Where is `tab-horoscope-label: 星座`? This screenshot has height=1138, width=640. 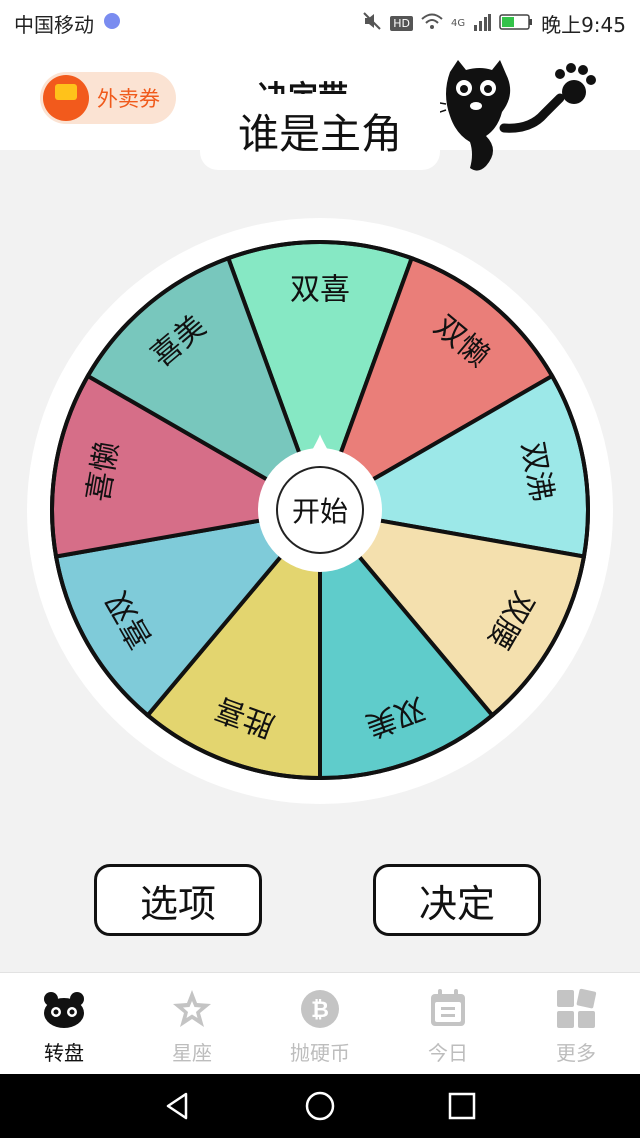
tab-horoscope-label: 星座 is located at coordinates (192, 1053).